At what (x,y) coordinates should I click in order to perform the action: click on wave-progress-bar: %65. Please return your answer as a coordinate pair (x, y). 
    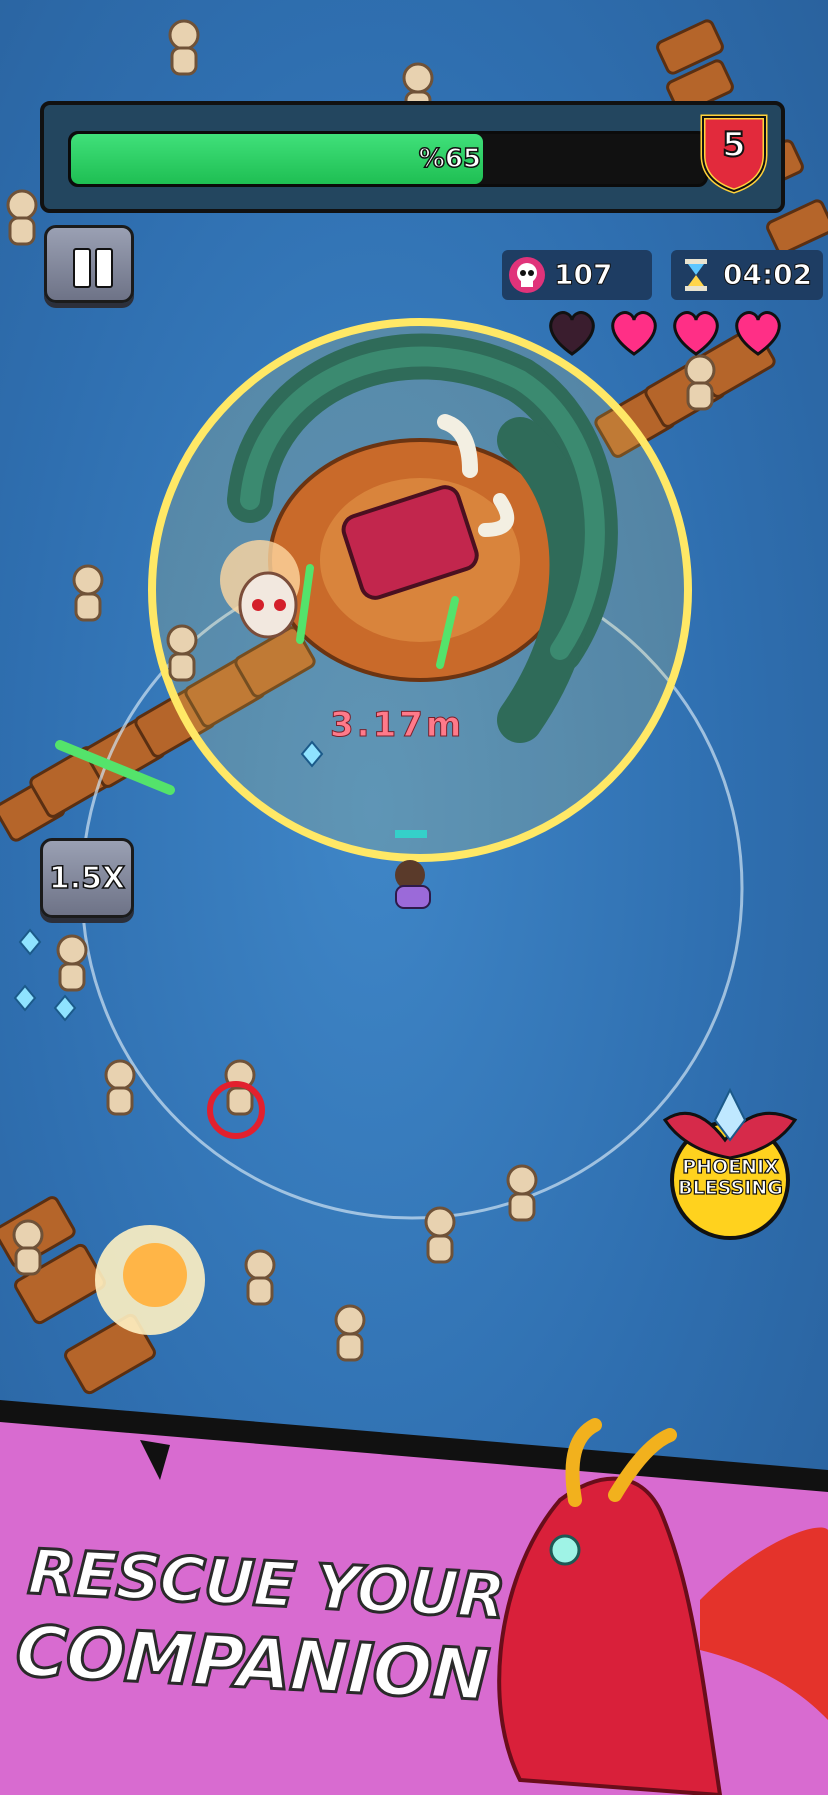
    Looking at the image, I should click on (388, 159).